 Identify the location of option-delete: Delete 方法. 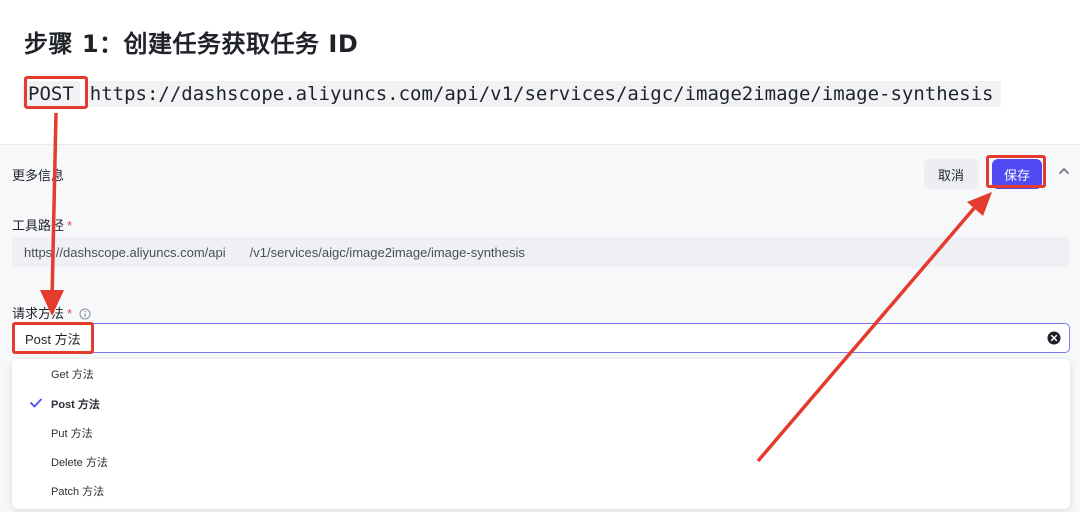
(541, 461).